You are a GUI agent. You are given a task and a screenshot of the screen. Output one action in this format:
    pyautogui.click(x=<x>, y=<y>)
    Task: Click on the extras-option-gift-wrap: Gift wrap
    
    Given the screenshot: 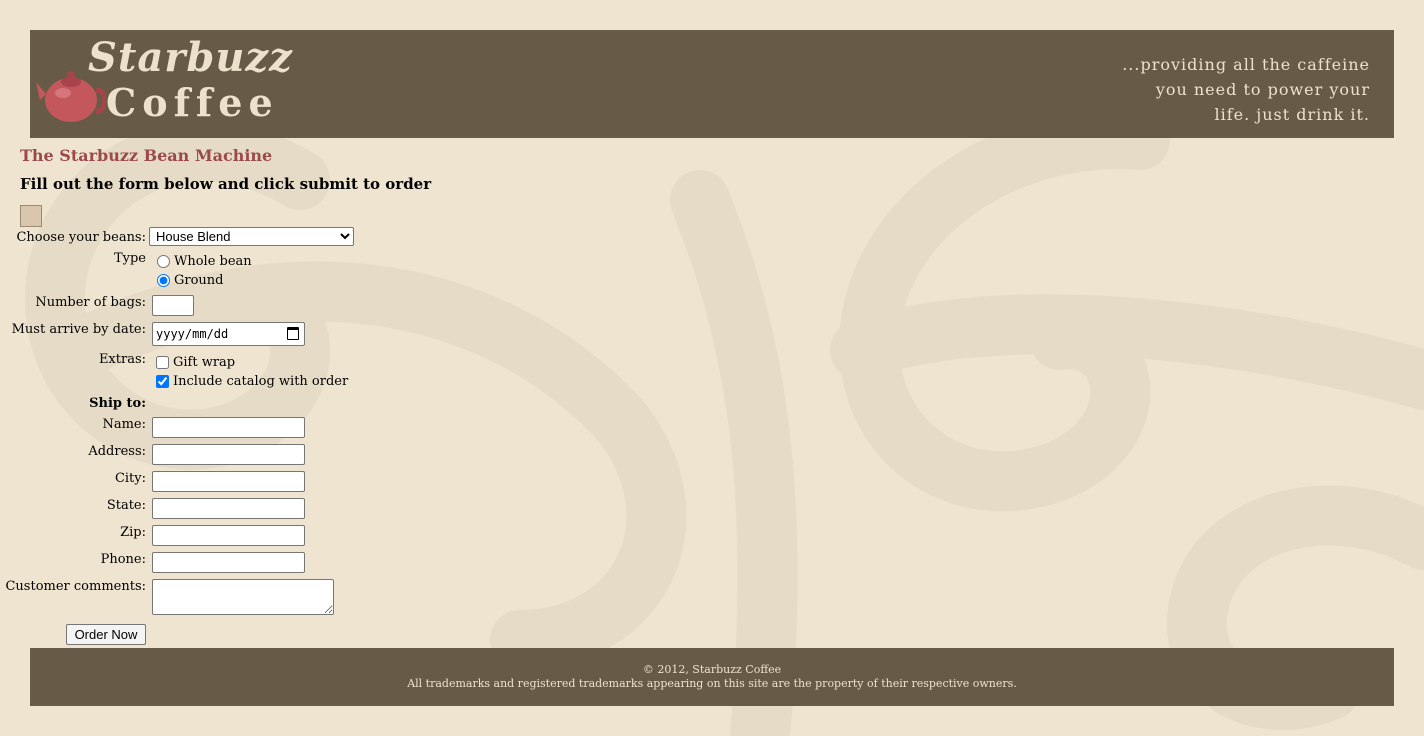 What is the action you would take?
    pyautogui.click(x=195, y=362)
    